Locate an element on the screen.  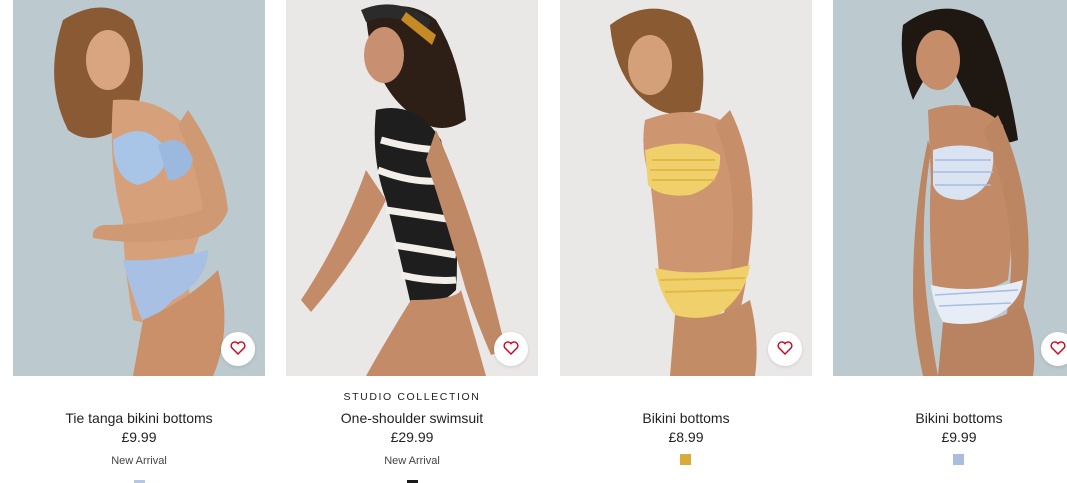
product-price: £29.99 is located at coordinates (412, 437).